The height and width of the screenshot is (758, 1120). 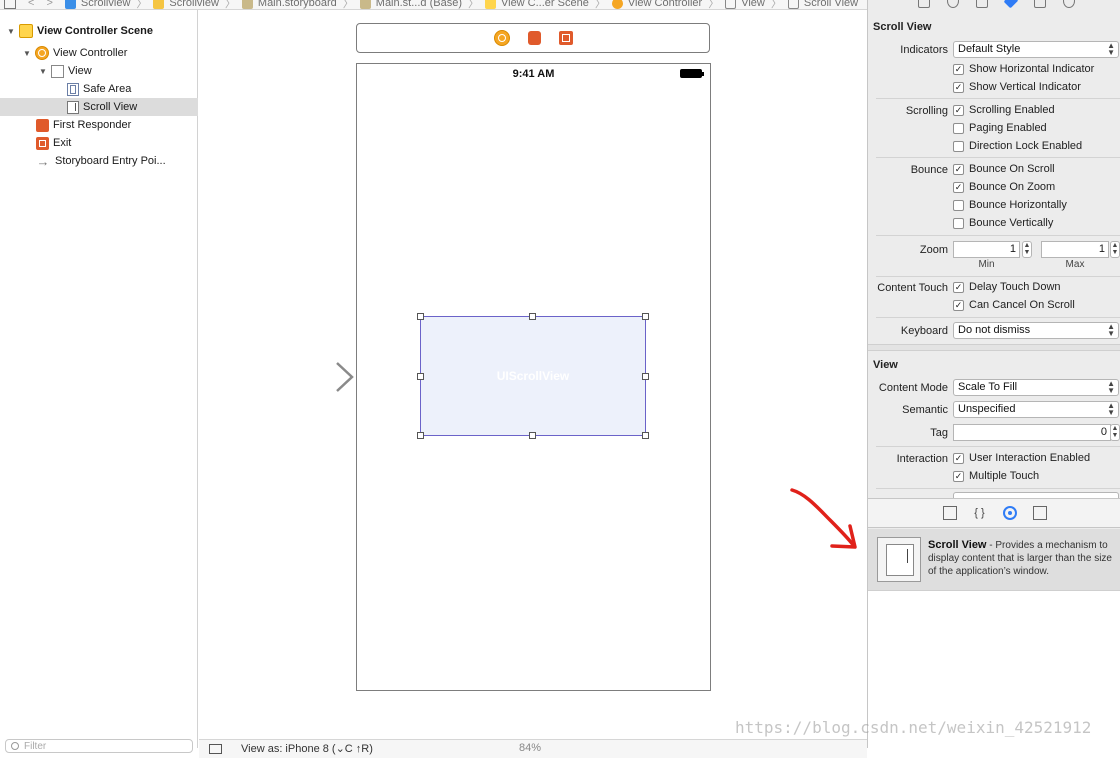 What do you see at coordinates (1115, 432) in the screenshot?
I see `tag-stepper: ▲ ▼` at bounding box center [1115, 432].